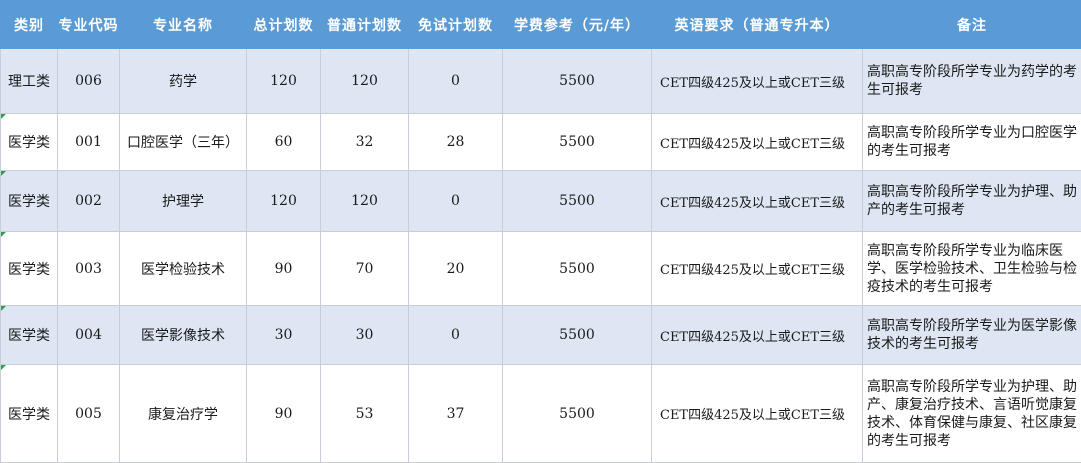  Describe the element at coordinates (365, 335) in the screenshot. I see `cell-regular: 30` at that location.